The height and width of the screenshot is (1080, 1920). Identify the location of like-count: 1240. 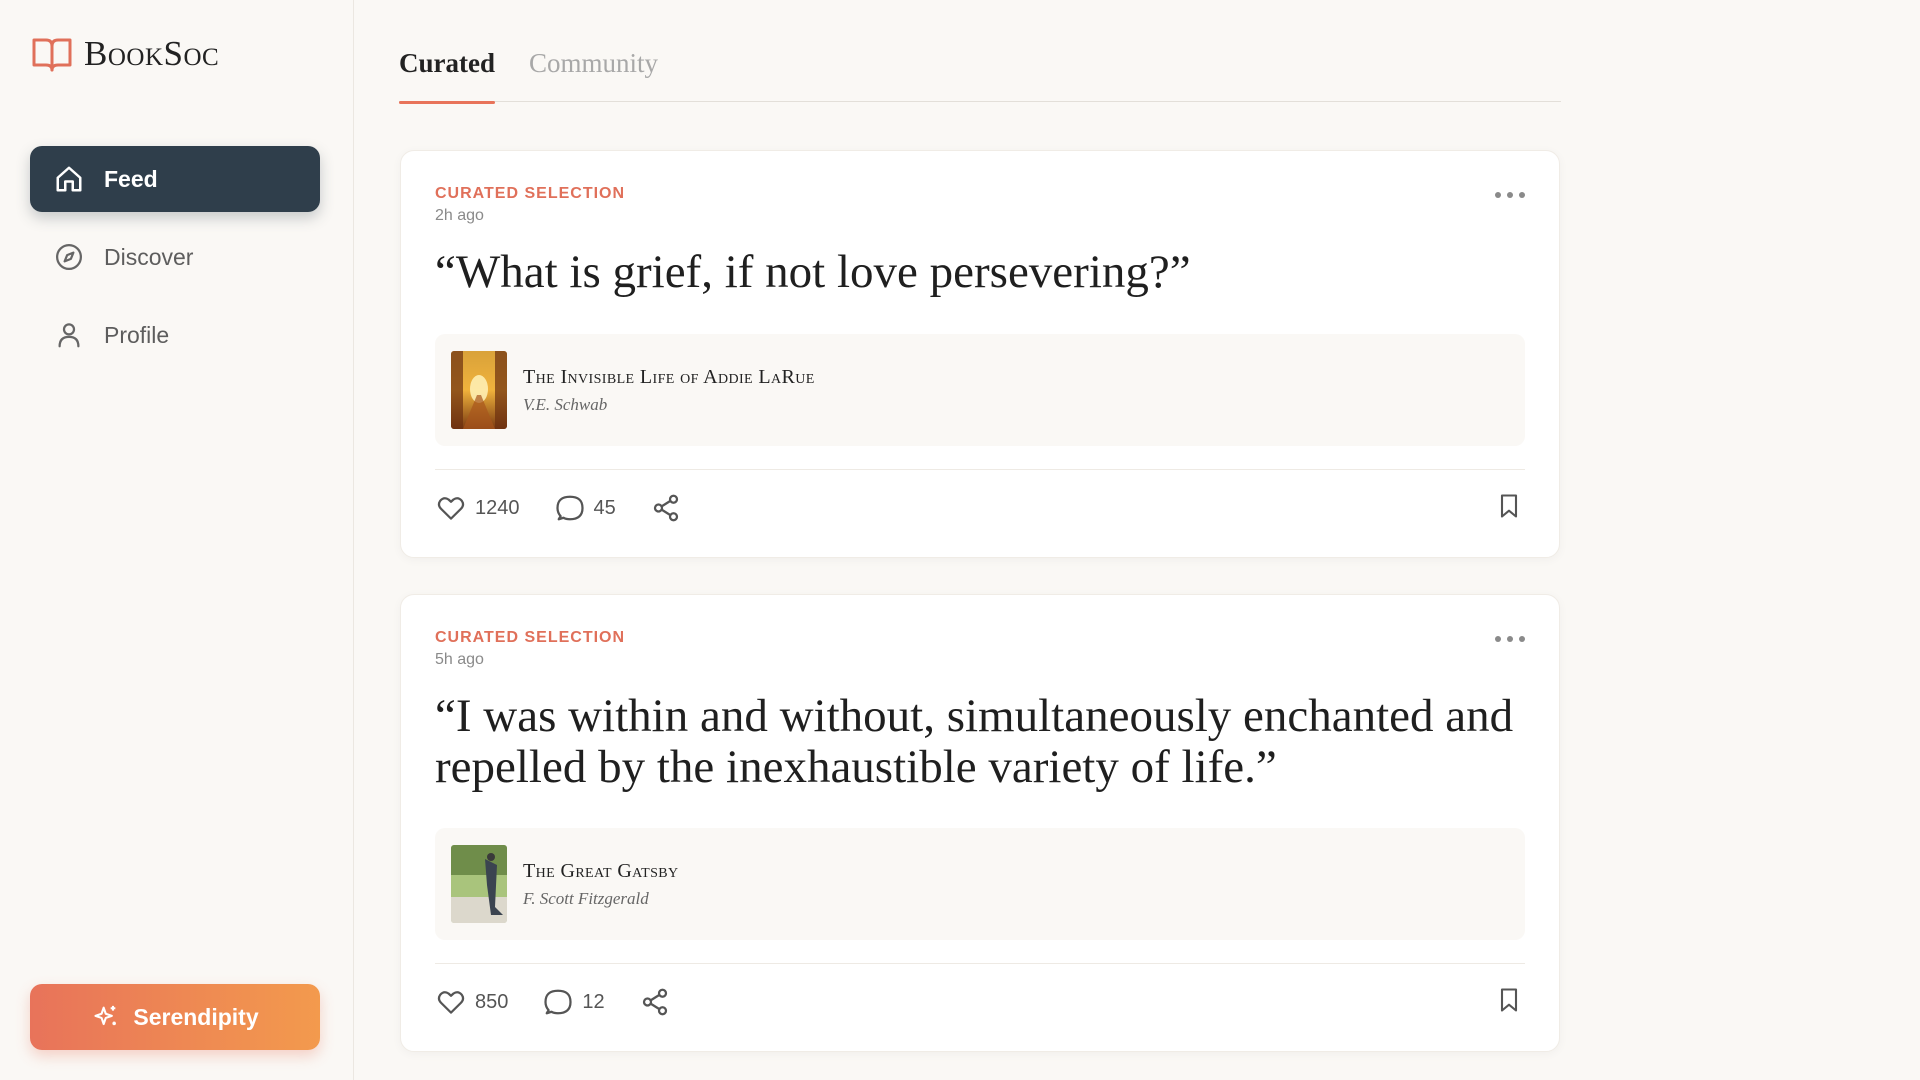
(497, 507).